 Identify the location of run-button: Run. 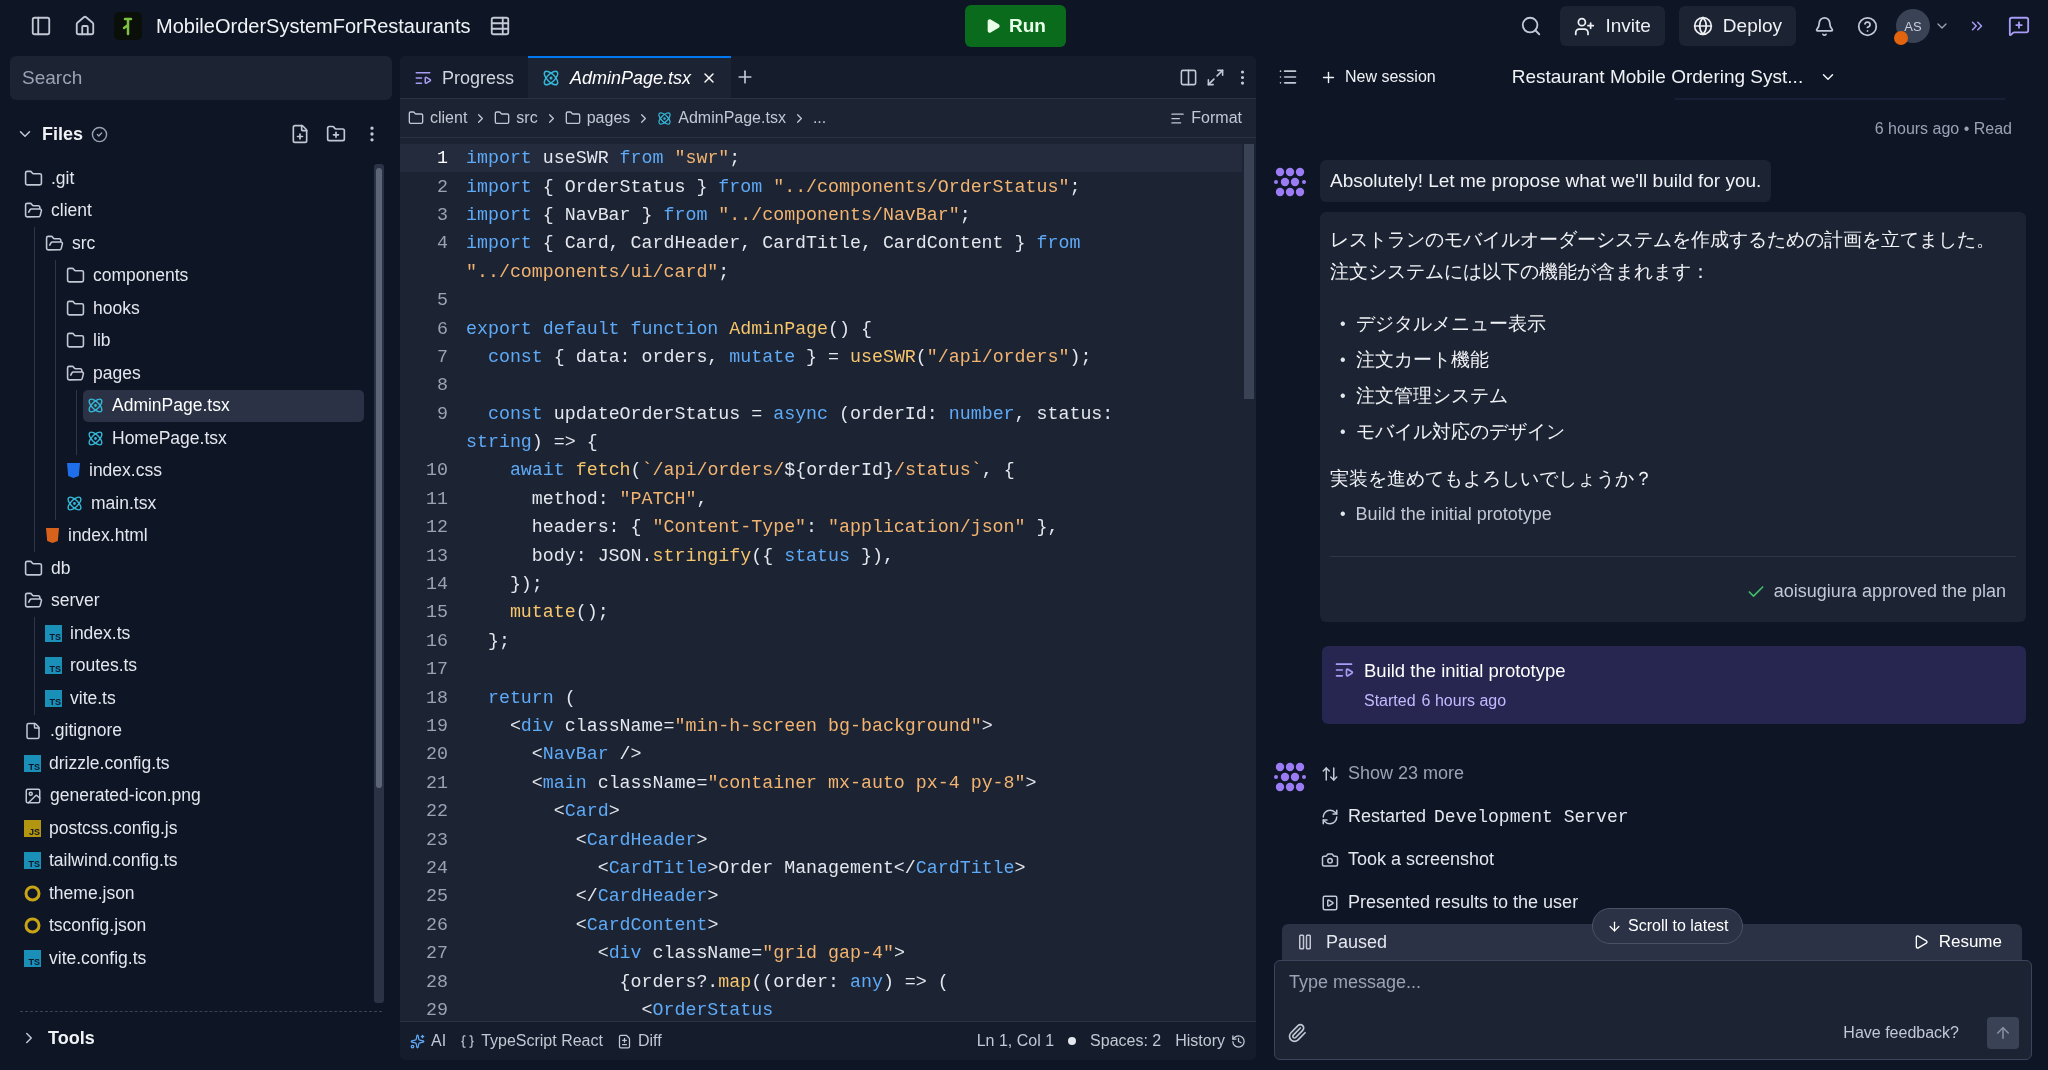
(1015, 26).